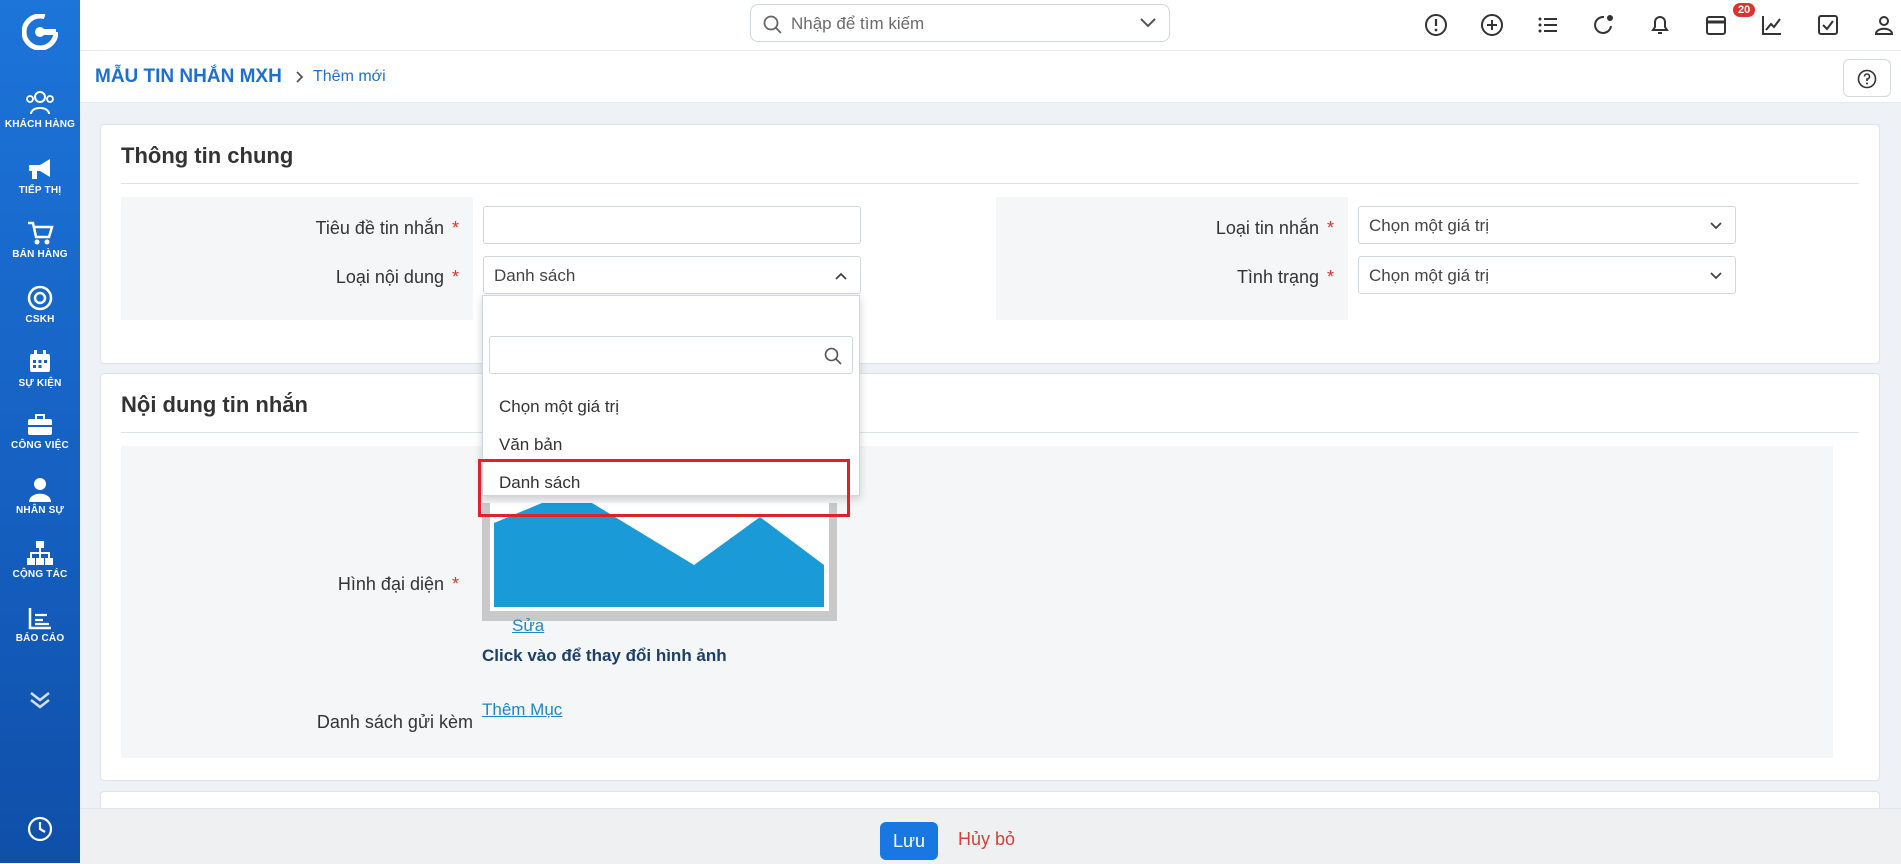 Image resolution: width=1901 pixels, height=864 pixels. Describe the element at coordinates (1285, 277) in the screenshot. I see `field-label-status: Tình trạng *` at that location.